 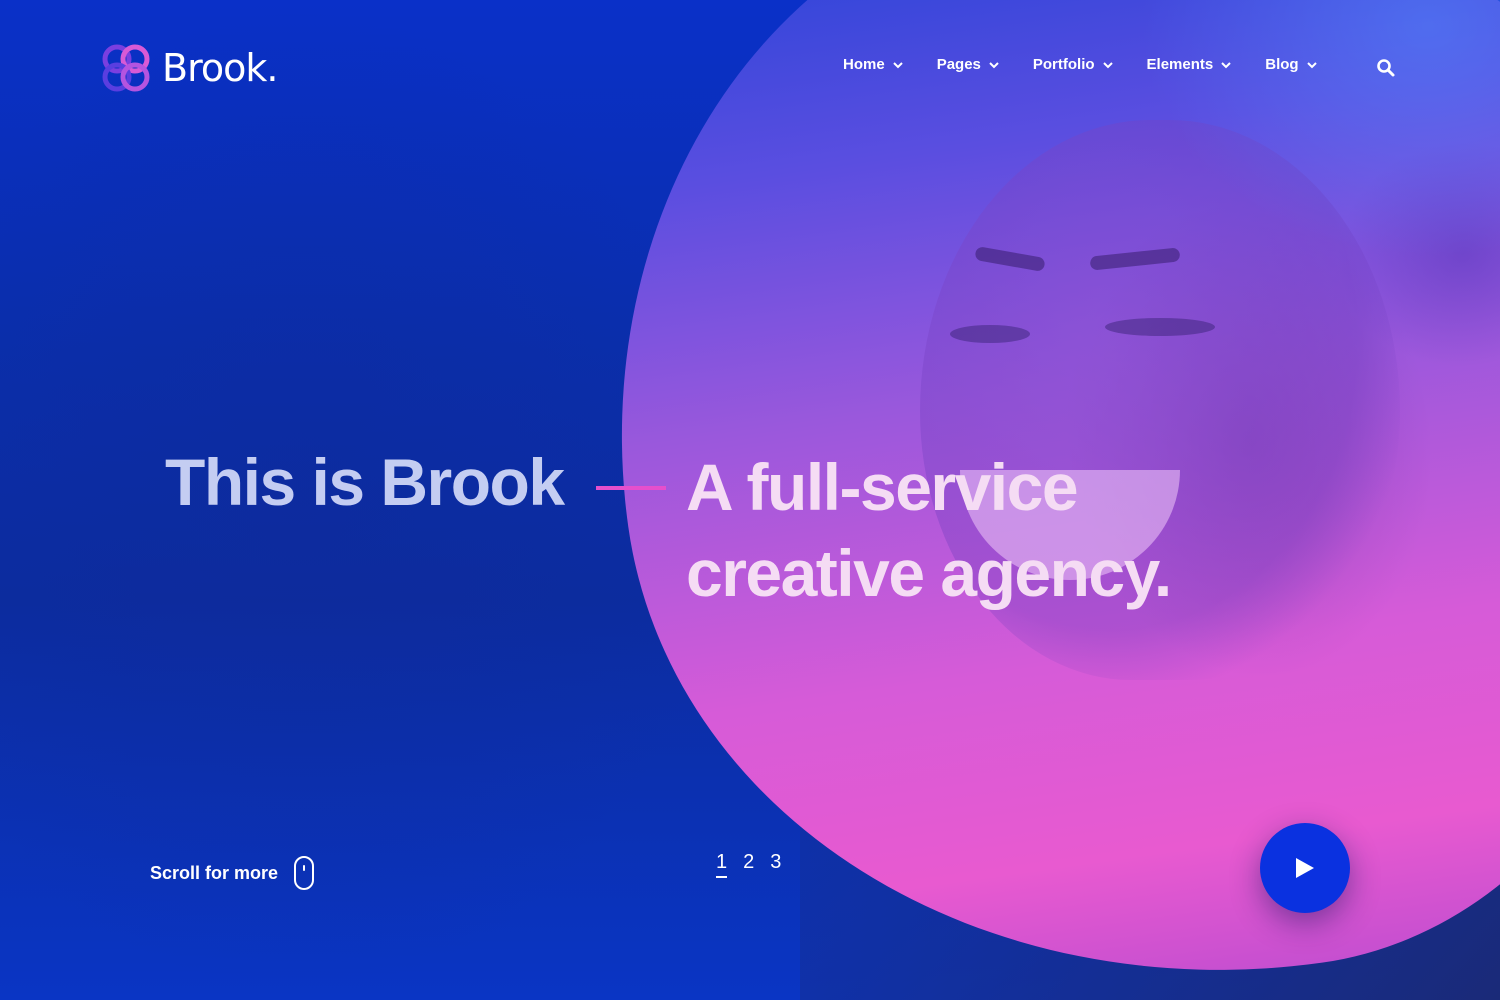 I want to click on mouse-icon, so click(x=304, y=873).